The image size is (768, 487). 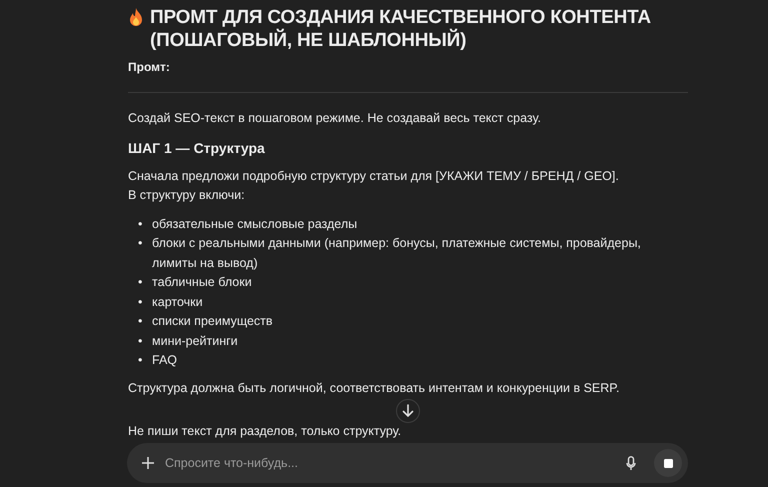 I want to click on prompt-label: Промт:, so click(x=149, y=67).